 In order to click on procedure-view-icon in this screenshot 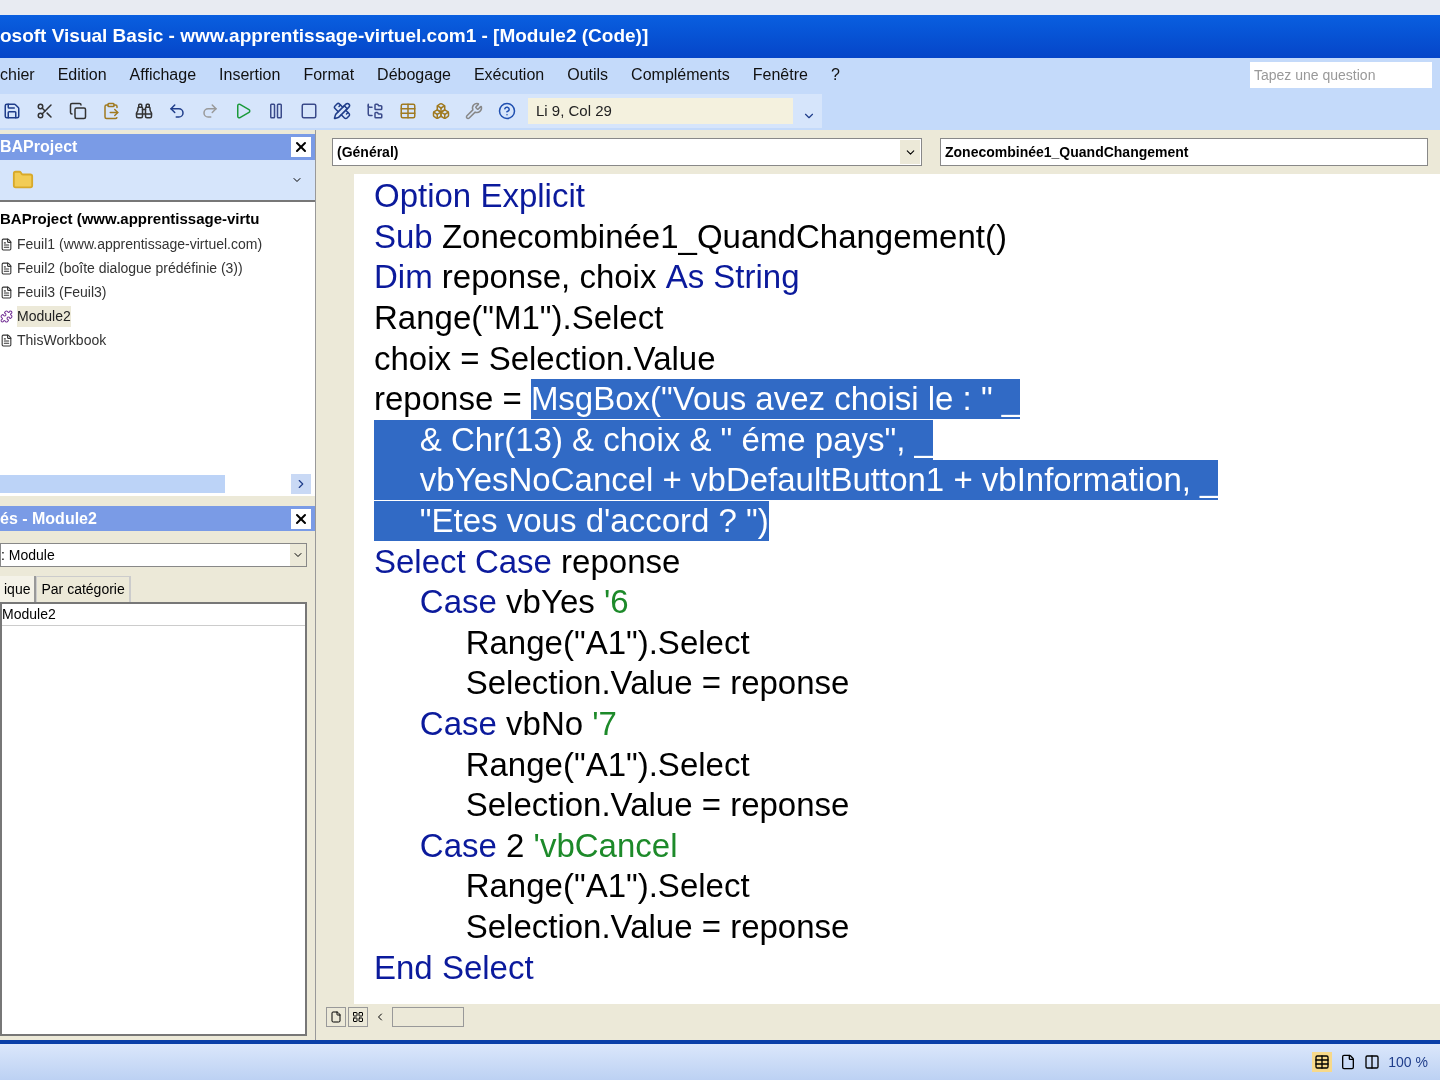, I will do `click(336, 1017)`.